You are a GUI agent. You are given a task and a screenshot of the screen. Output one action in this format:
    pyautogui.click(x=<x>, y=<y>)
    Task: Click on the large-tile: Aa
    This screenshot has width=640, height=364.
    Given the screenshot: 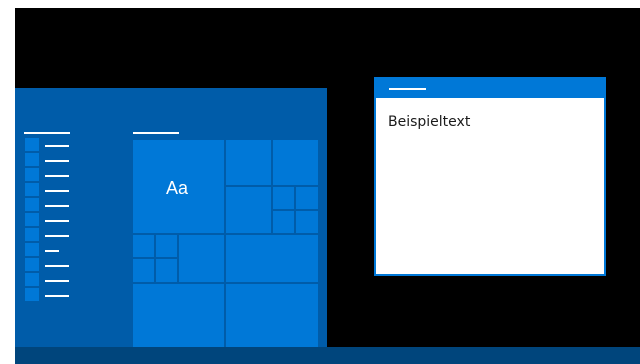 What is the action you would take?
    pyautogui.click(x=178, y=186)
    